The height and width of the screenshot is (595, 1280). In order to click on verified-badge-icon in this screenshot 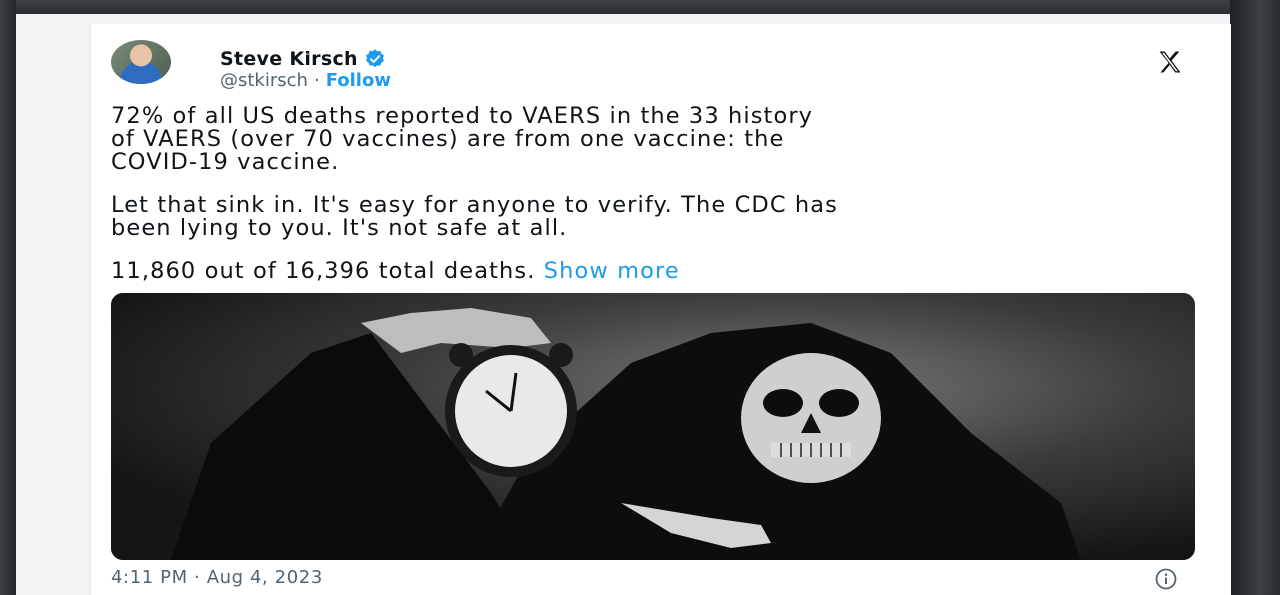, I will do `click(375, 59)`.